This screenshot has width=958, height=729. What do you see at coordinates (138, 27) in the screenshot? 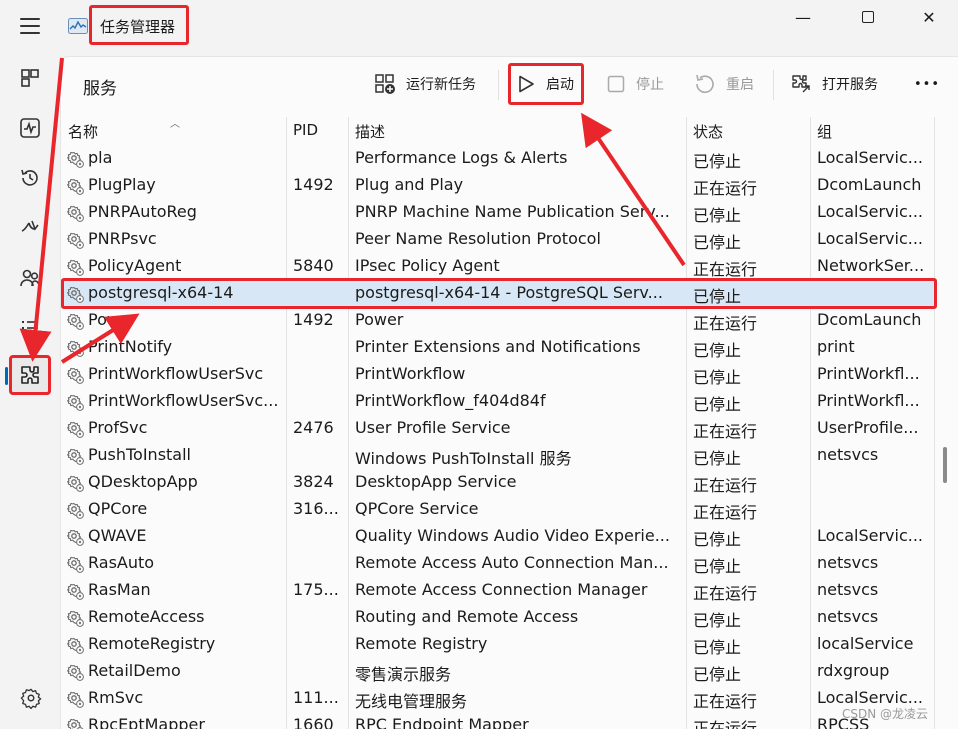
I see `window-title: 任务管理器` at bounding box center [138, 27].